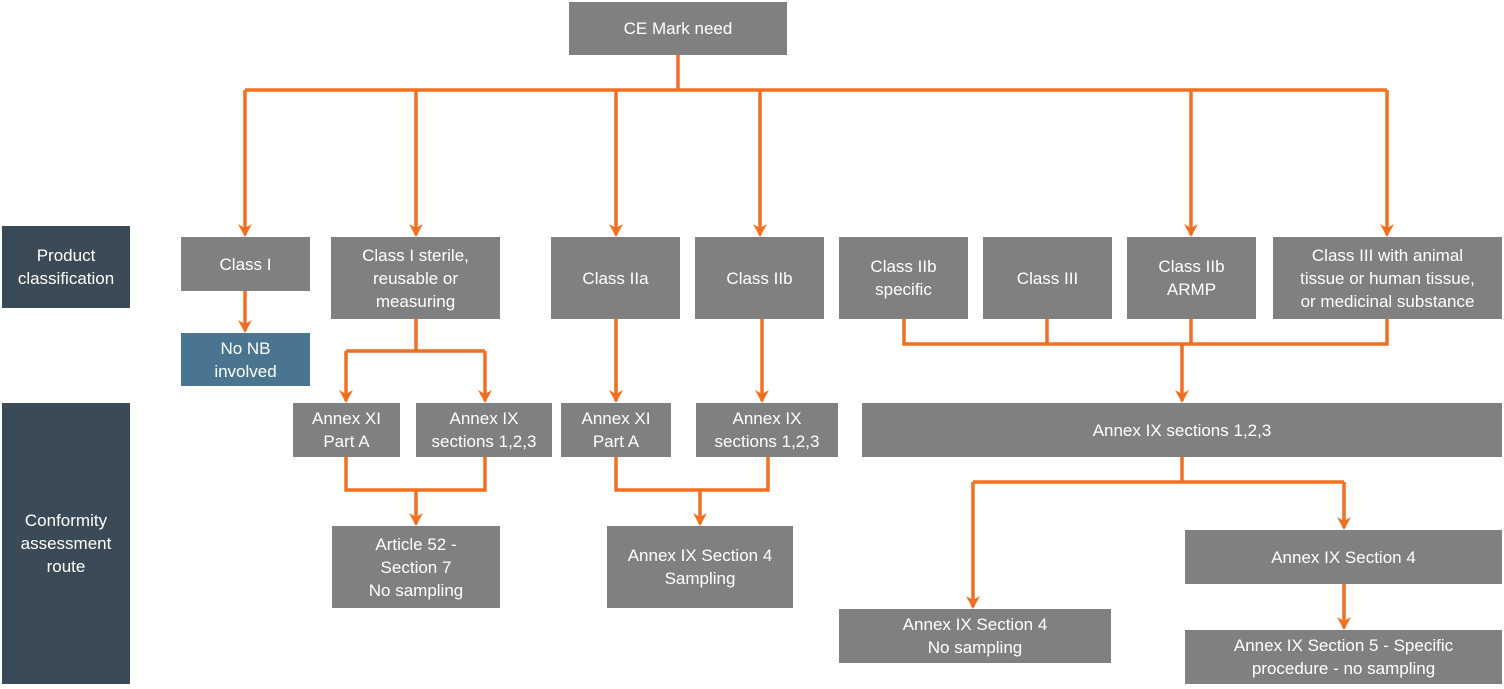  Describe the element at coordinates (700, 567) in the screenshot. I see `annex-ix-section-4-sampling-node: Annex IX Section 4 Sampling` at that location.